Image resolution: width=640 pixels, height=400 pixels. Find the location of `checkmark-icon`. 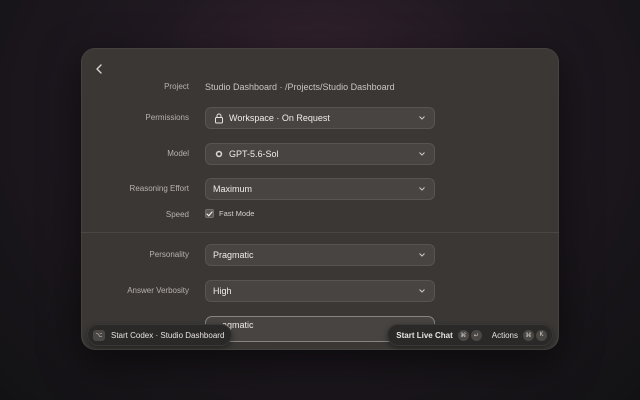

checkmark-icon is located at coordinates (209, 213).